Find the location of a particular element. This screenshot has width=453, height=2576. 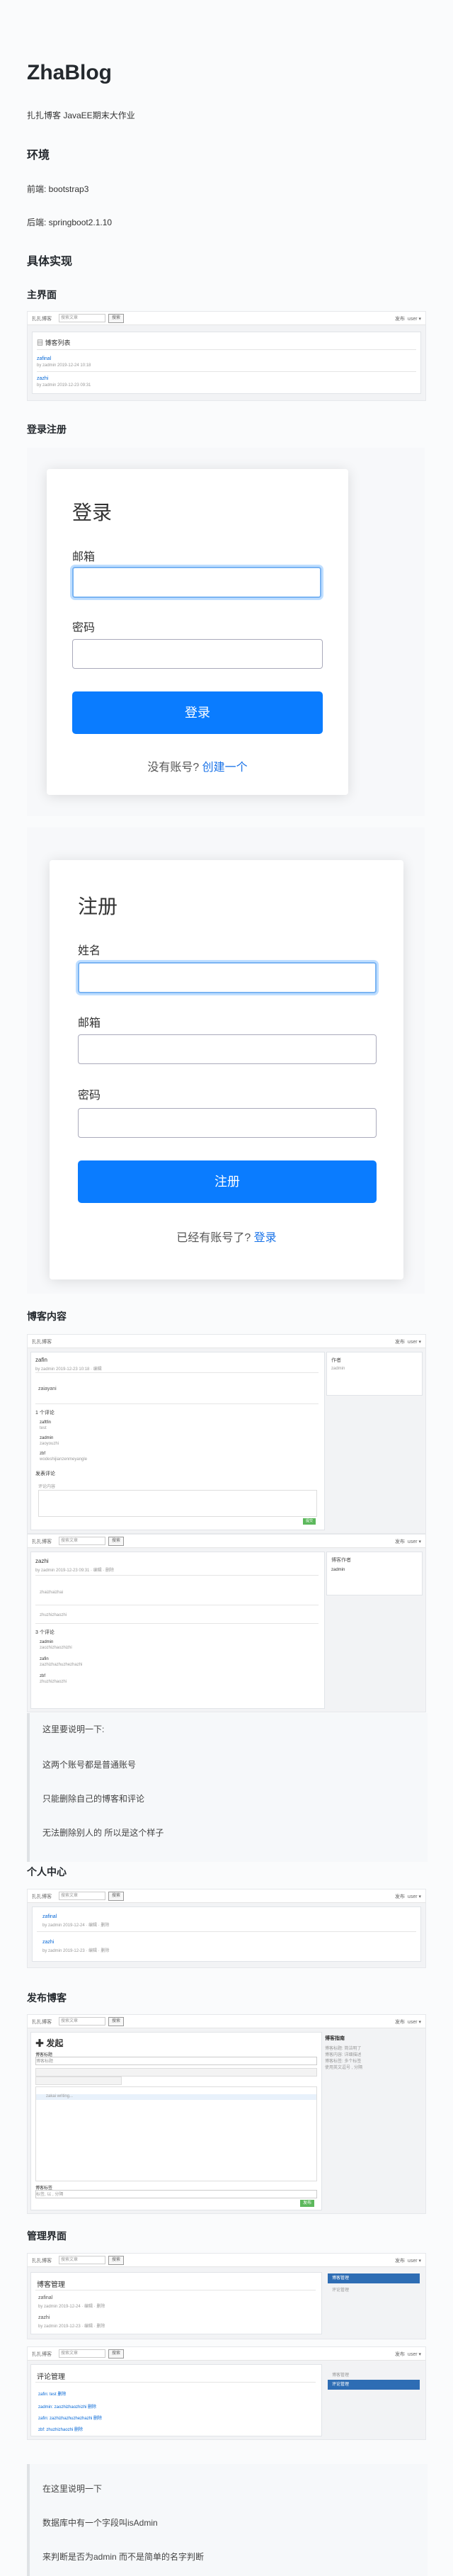

tag-input: 标签, 以 , 分隔 is located at coordinates (176, 2194).